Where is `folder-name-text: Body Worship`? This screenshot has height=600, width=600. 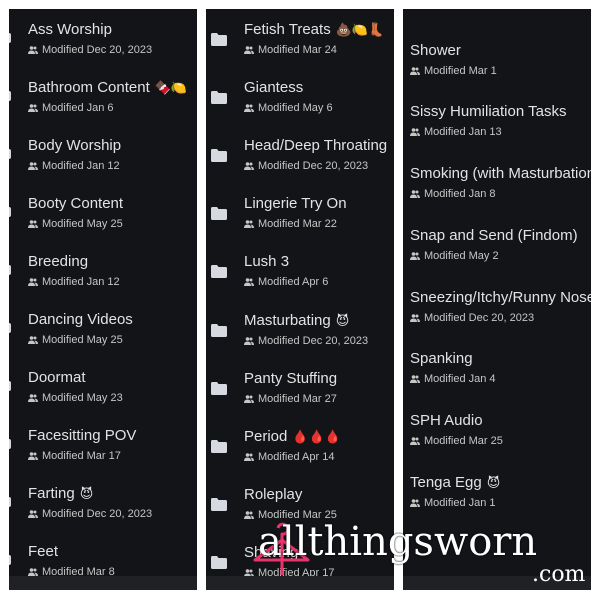
folder-name-text: Body Worship is located at coordinates (75, 145).